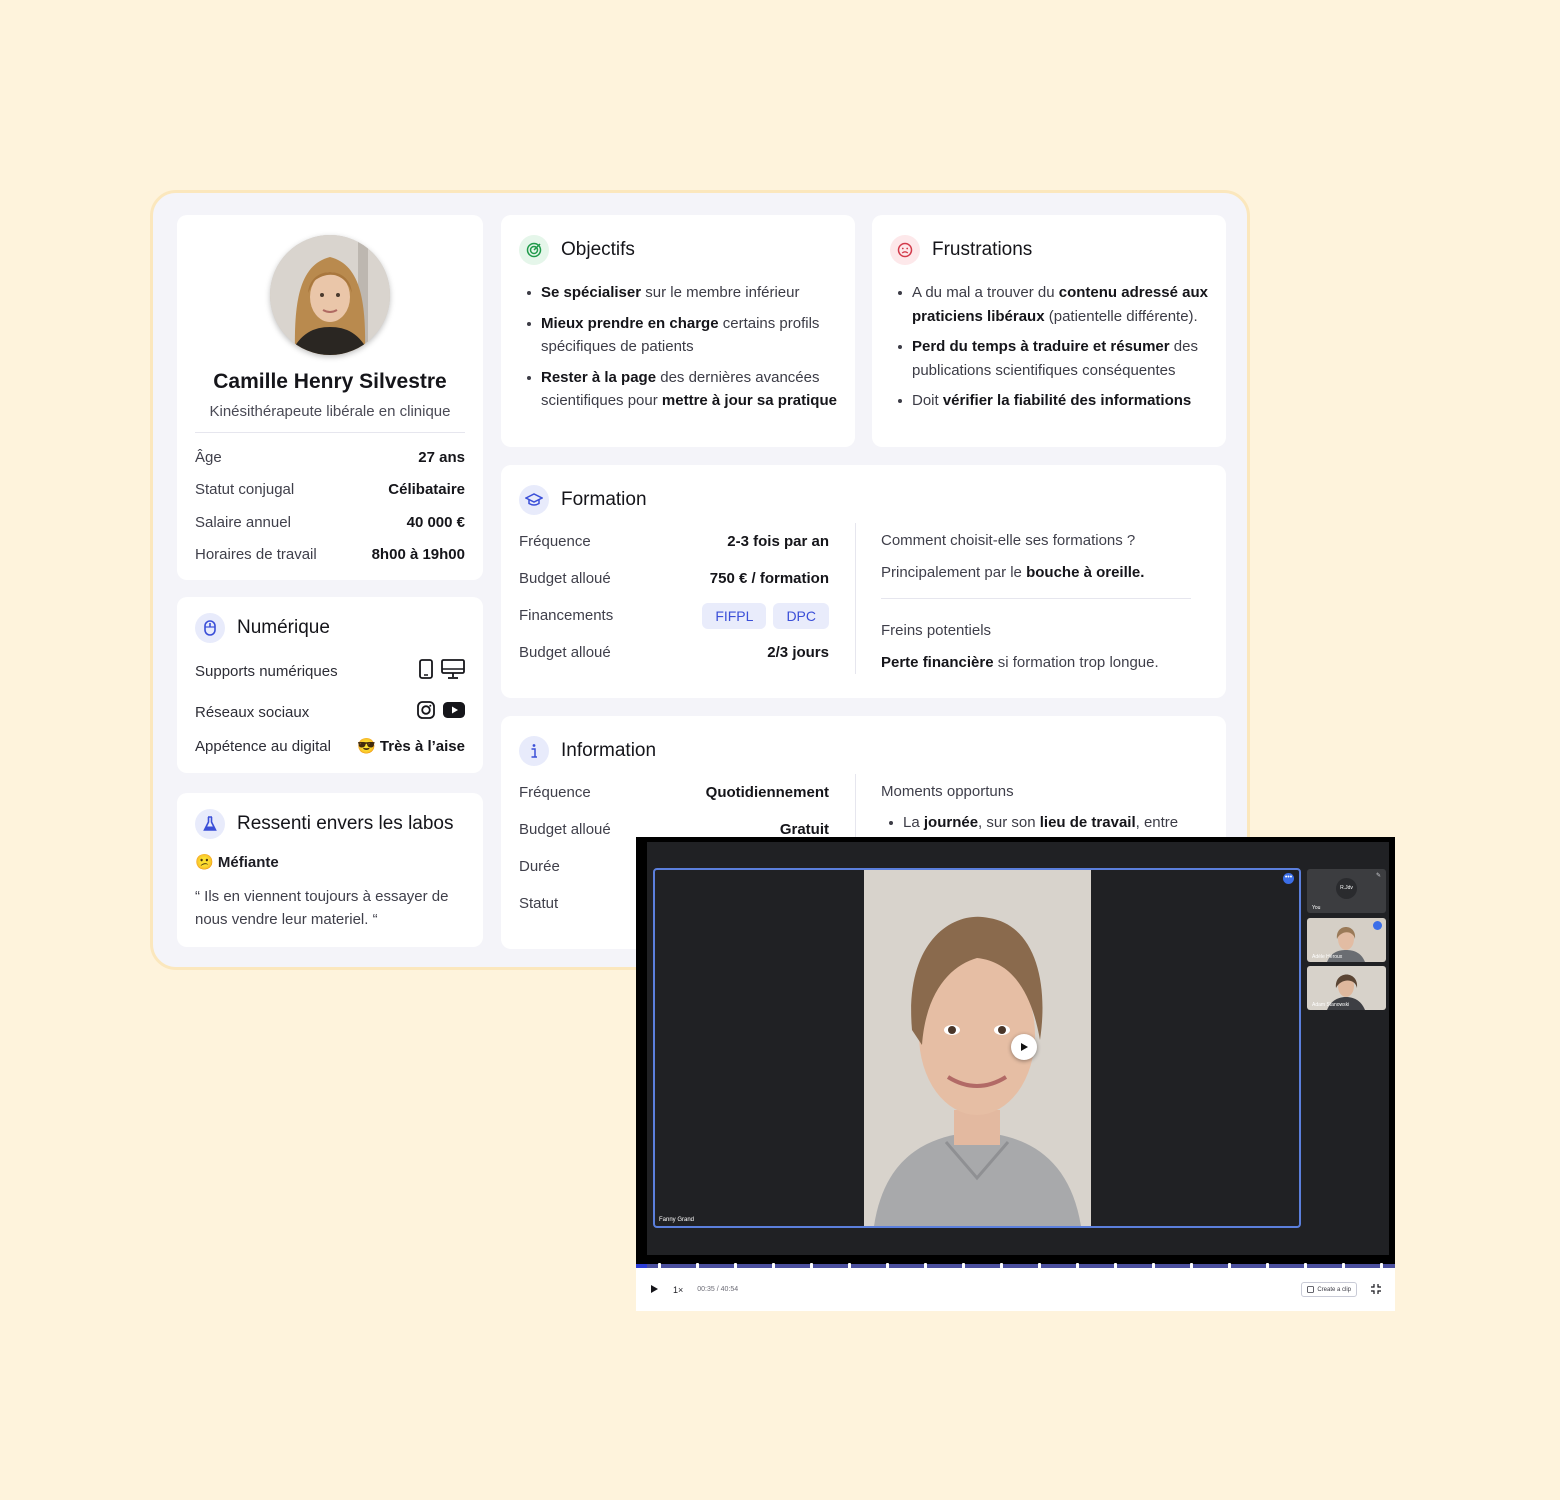 Image resolution: width=1560 pixels, height=1500 pixels. What do you see at coordinates (734, 615) in the screenshot?
I see `tag-fifpl: FIFPL` at bounding box center [734, 615].